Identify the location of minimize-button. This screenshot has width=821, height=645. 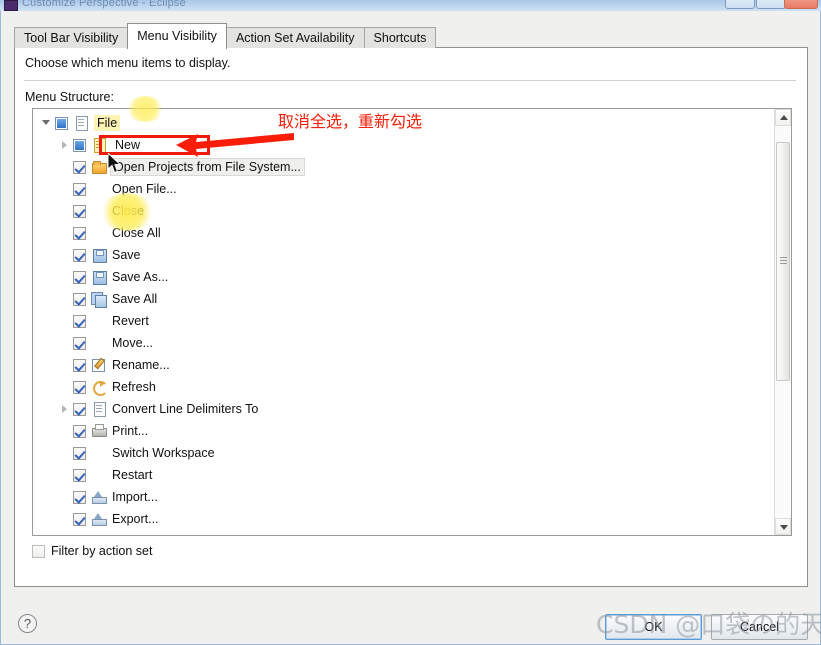
(740, 4).